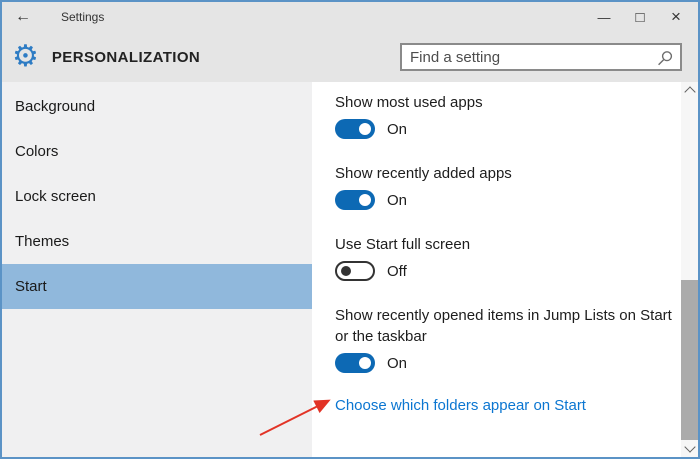 The width and height of the screenshot is (700, 459). What do you see at coordinates (83, 17) in the screenshot?
I see `window-title: Settings` at bounding box center [83, 17].